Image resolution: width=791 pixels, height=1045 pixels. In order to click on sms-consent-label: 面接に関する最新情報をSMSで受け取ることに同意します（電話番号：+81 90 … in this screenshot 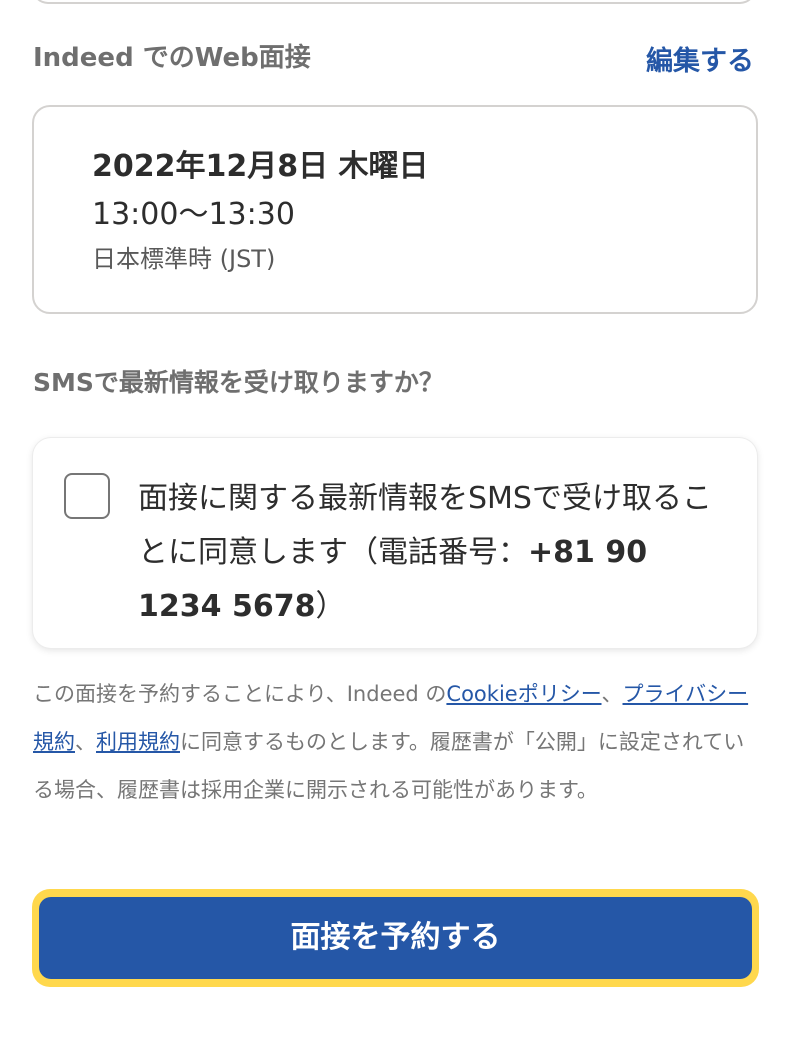, I will do `click(436, 553)`.